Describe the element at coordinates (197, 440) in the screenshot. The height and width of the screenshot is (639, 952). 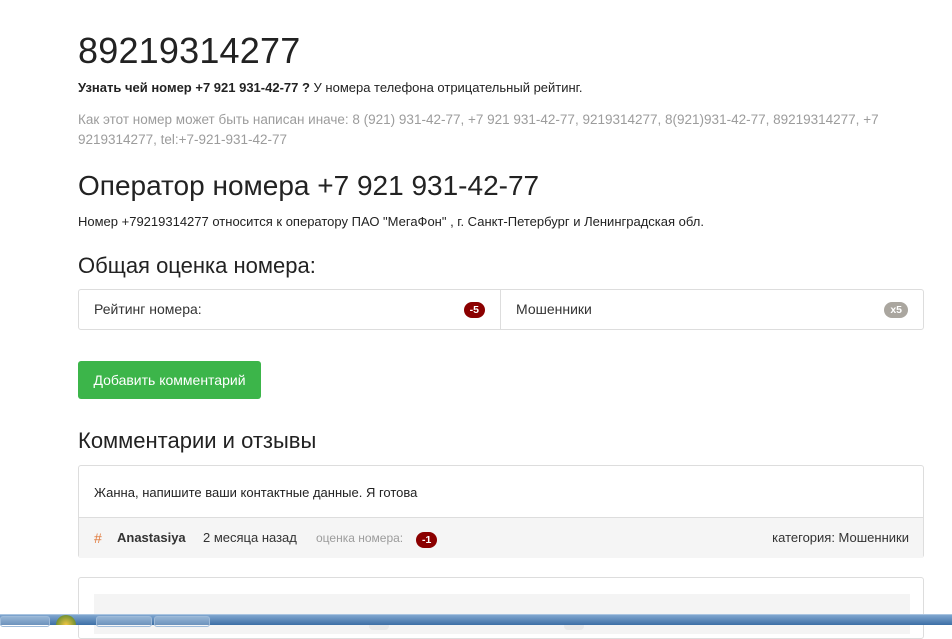
I see `comments-heading: Комментарии и отзывы` at that location.